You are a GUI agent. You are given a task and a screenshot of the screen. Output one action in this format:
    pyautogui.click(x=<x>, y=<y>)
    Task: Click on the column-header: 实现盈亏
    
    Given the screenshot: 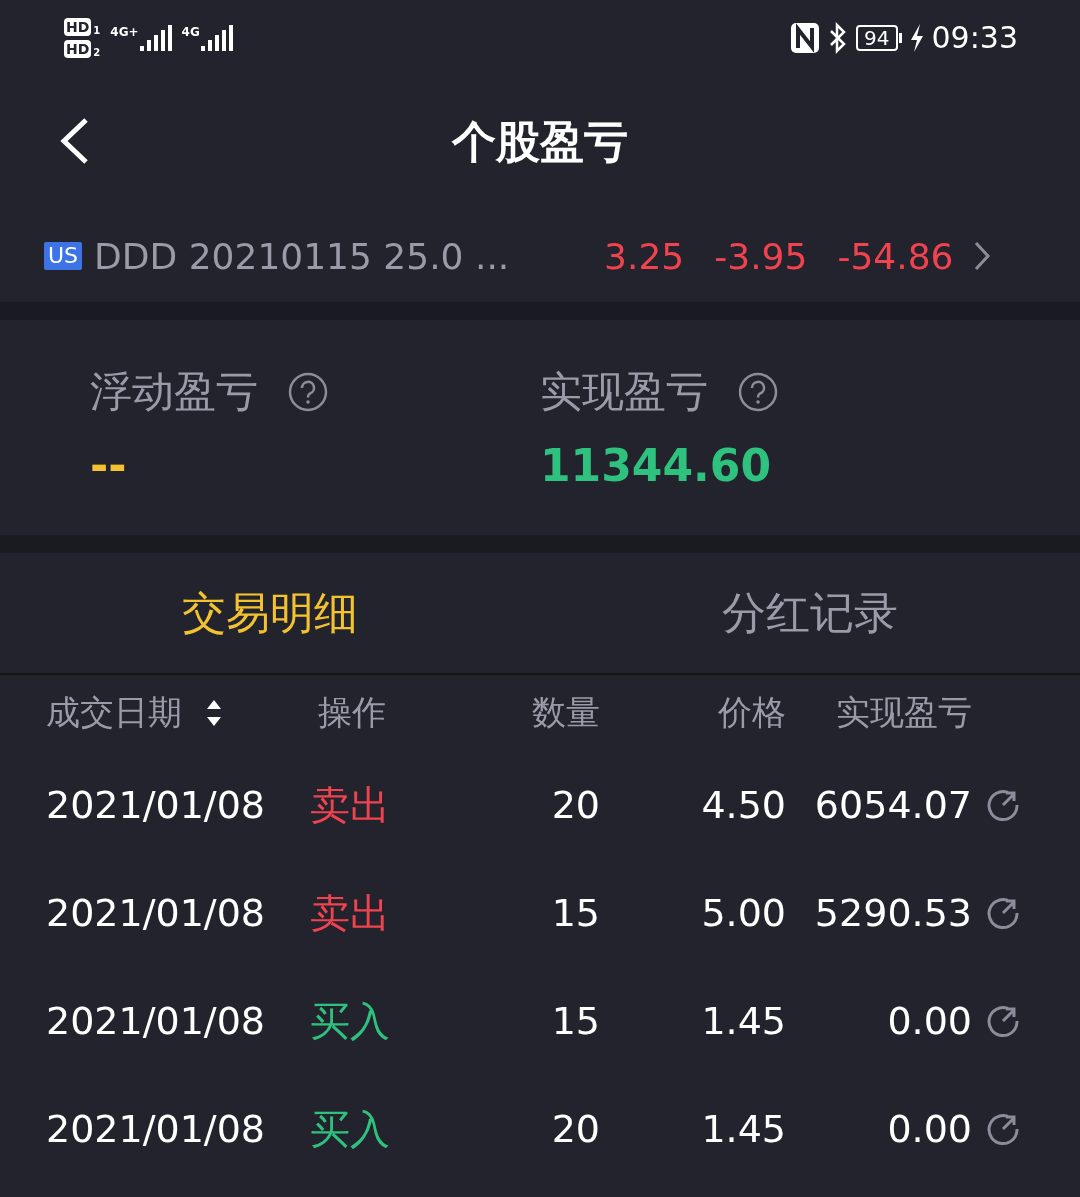 What is the action you would take?
    pyautogui.click(x=904, y=712)
    